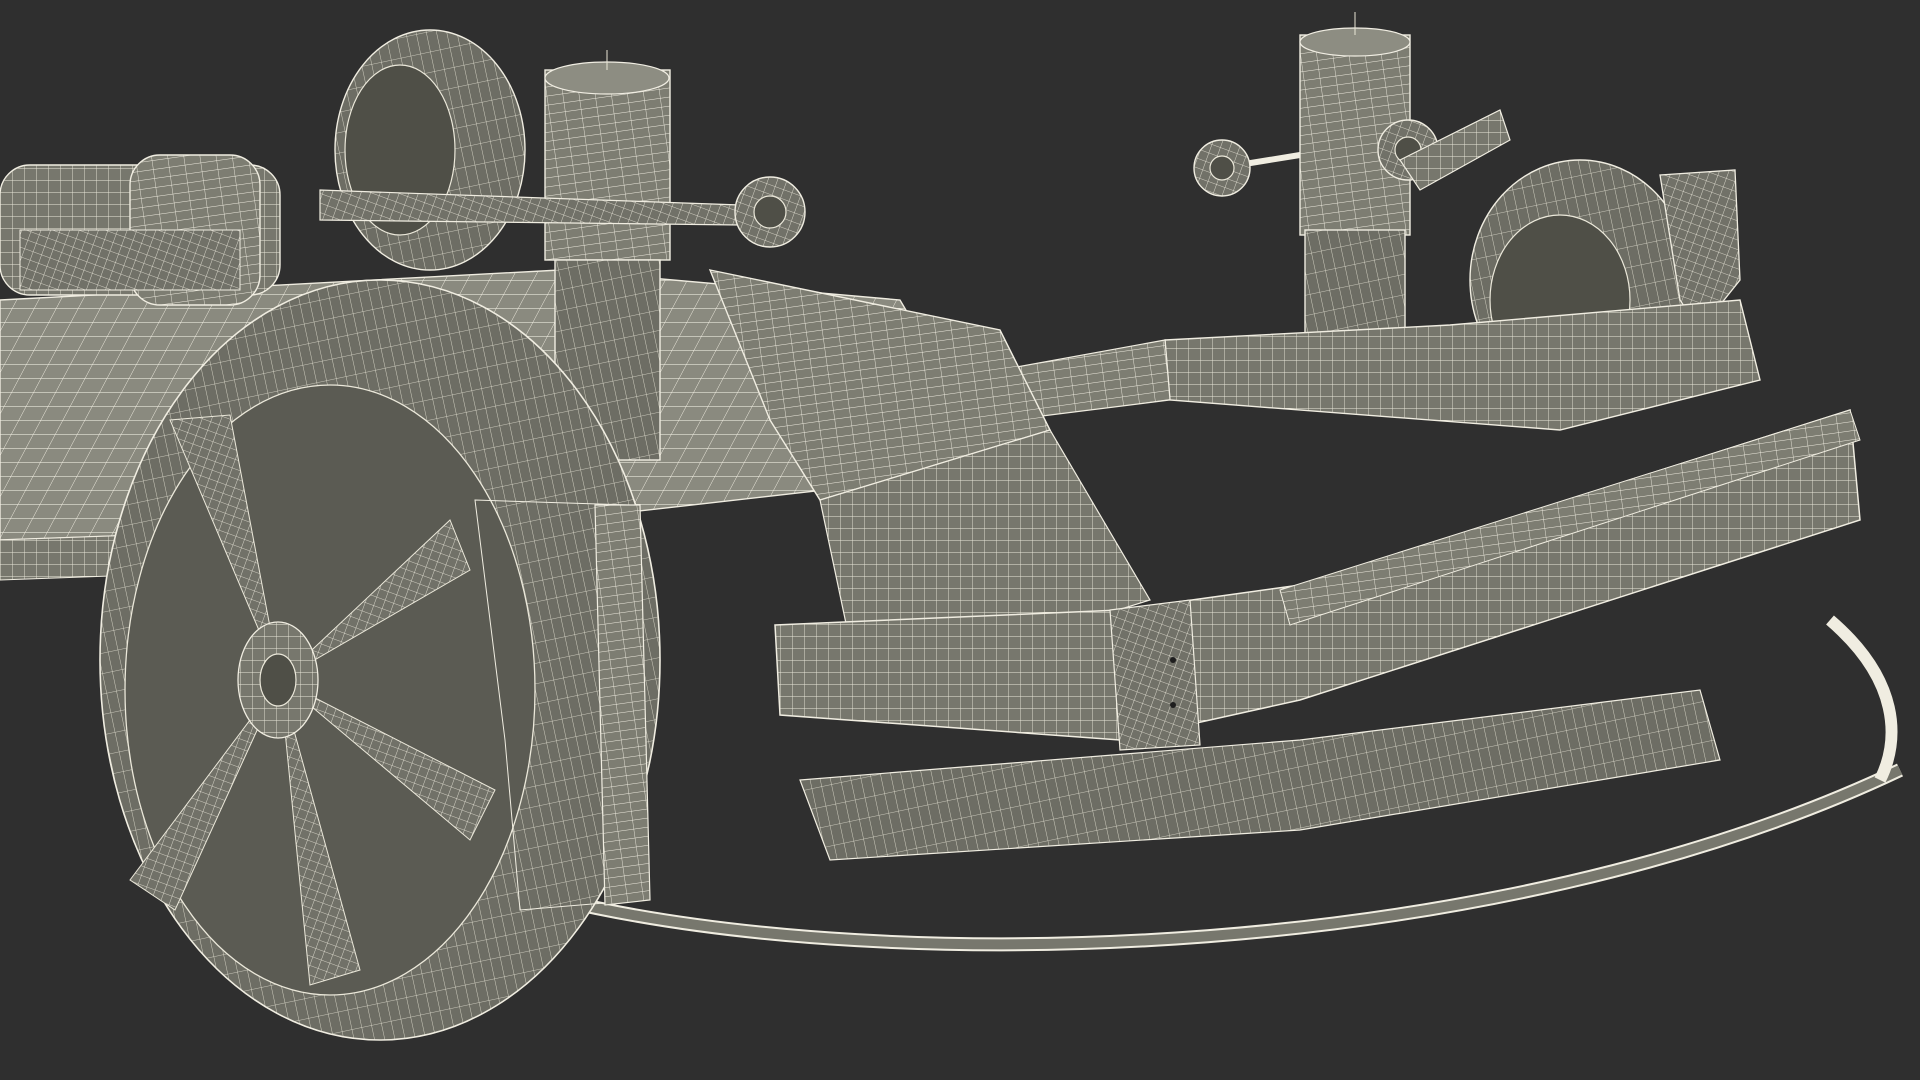 This screenshot has width=1920, height=1080. Describe the element at coordinates (430, 150) in the screenshot. I see `rear-left-wheel` at that location.